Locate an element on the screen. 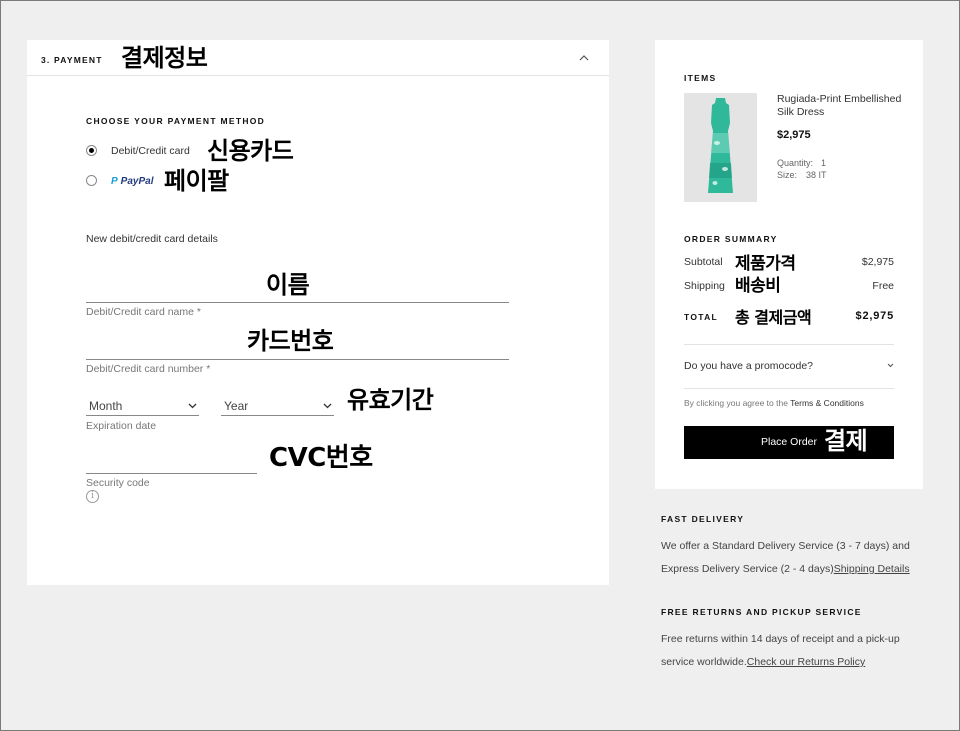  total-label: TOTAL is located at coordinates (701, 317).